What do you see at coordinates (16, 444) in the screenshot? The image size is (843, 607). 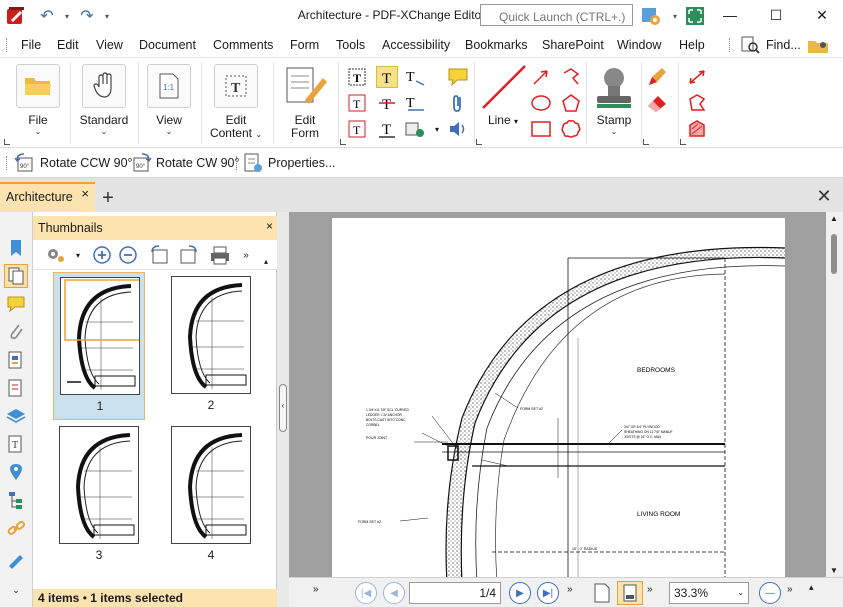 I see `tags-panel-icon: T` at bounding box center [16, 444].